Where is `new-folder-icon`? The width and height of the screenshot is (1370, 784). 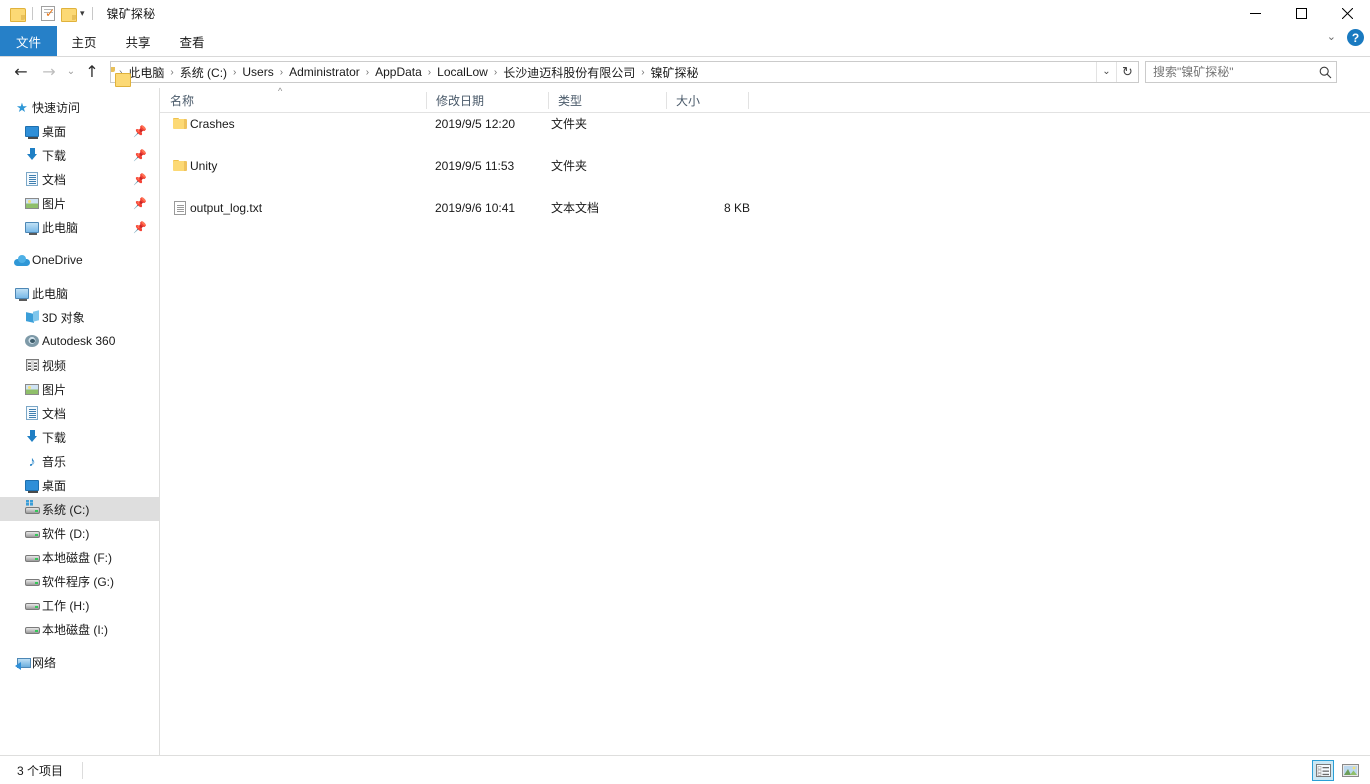 new-folder-icon is located at coordinates (68, 13).